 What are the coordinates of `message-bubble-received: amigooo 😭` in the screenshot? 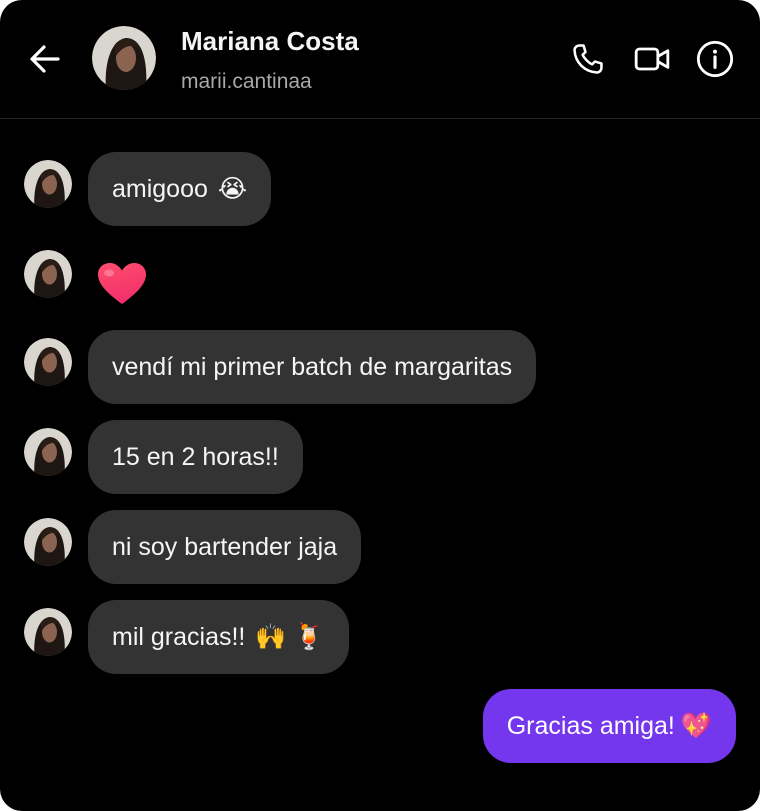 It's located at (180, 189).